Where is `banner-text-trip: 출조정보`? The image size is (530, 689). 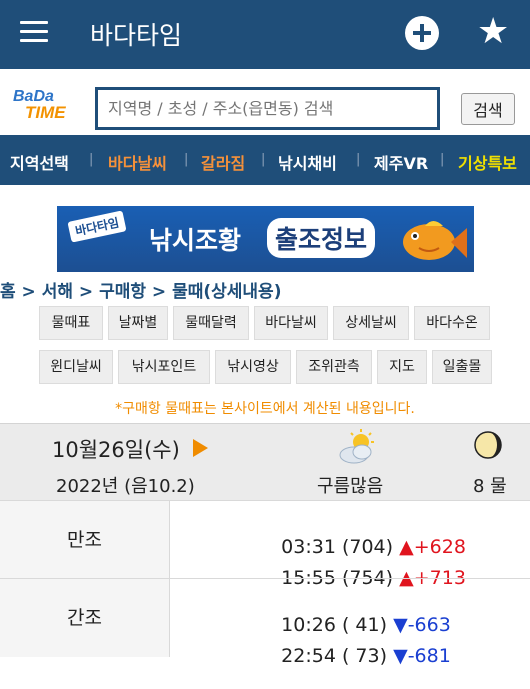 banner-text-trip: 출조정보 is located at coordinates (321, 238).